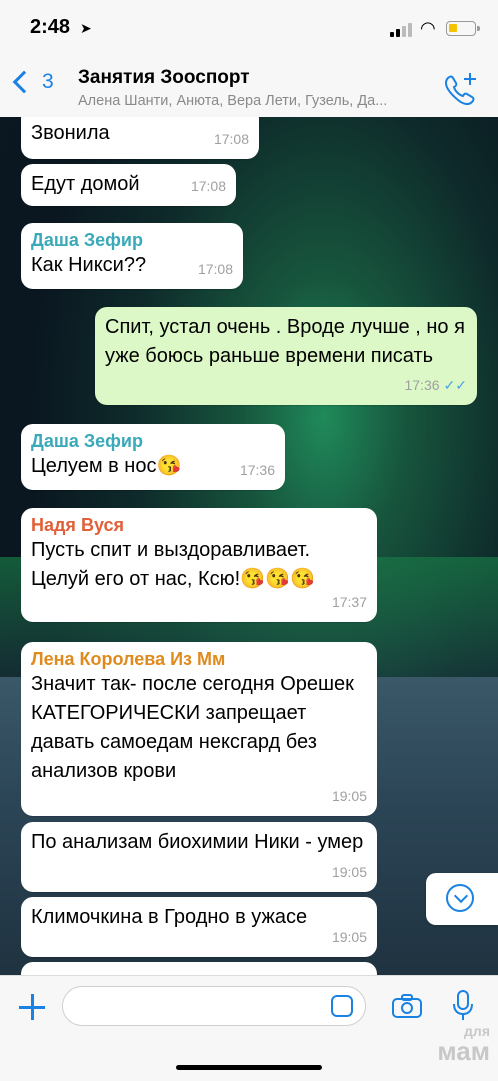  What do you see at coordinates (455, 385) in the screenshot?
I see `read-receipt-icon: ✓✓` at bounding box center [455, 385].